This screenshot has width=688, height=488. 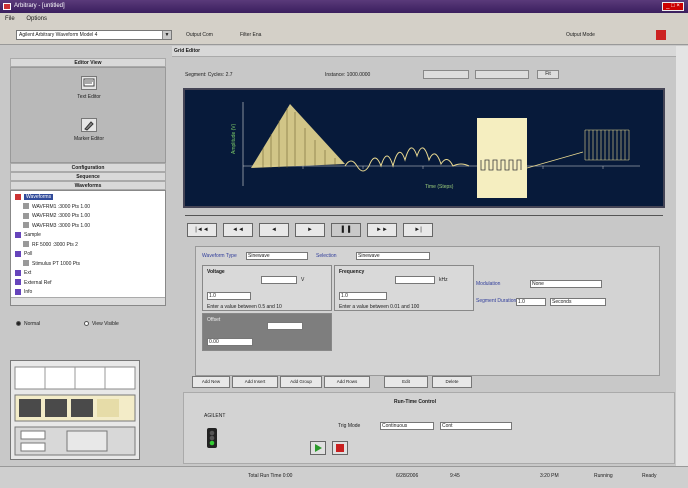 What do you see at coordinates (36, 19) in the screenshot?
I see `menu-options: Options` at bounding box center [36, 19].